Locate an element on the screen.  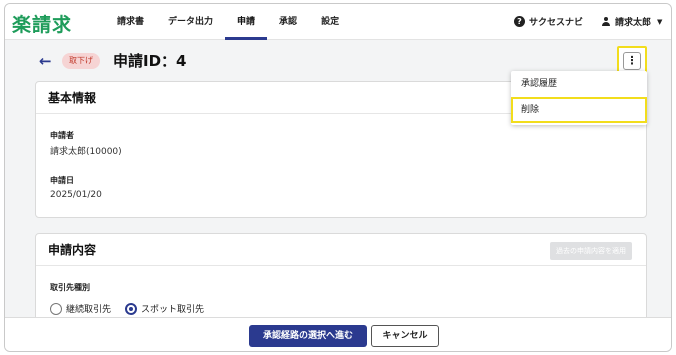
radio-spot-partner is located at coordinates (131, 308).